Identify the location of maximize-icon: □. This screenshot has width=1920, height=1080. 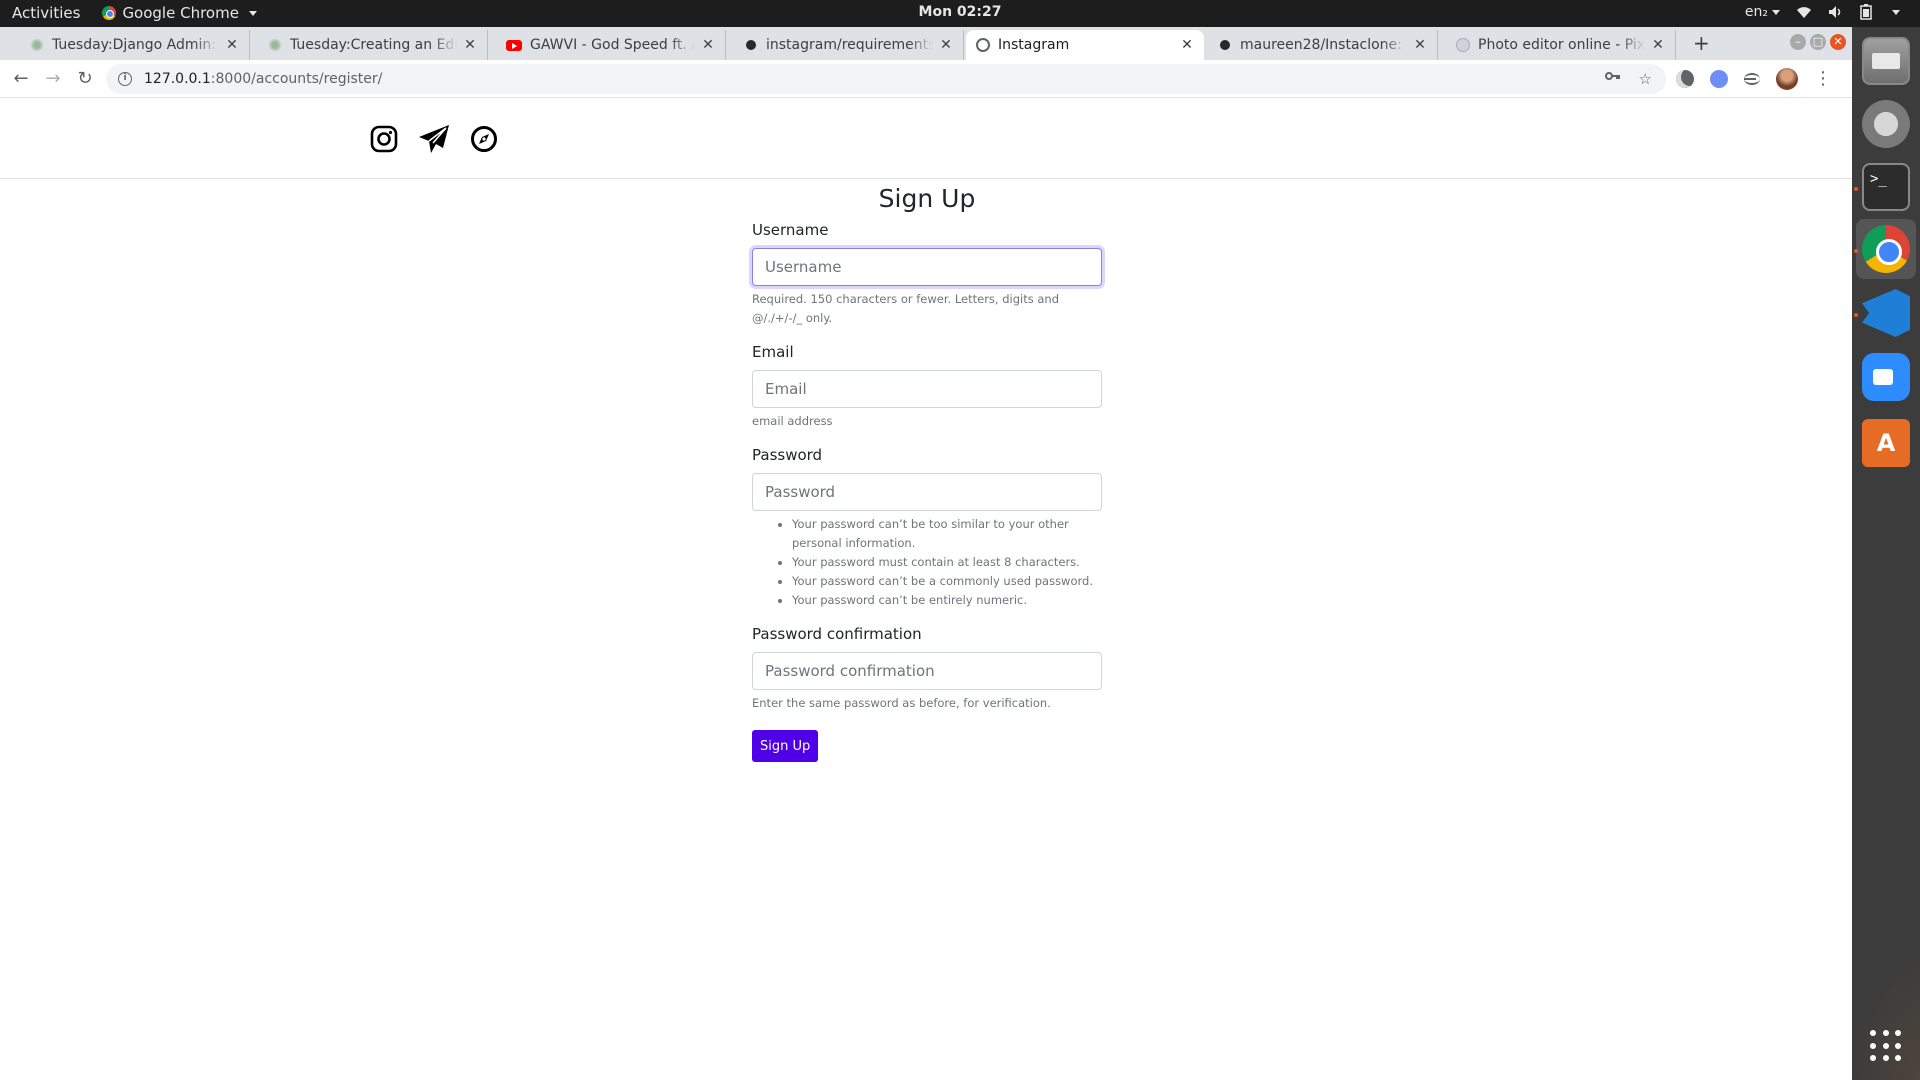
(1818, 42).